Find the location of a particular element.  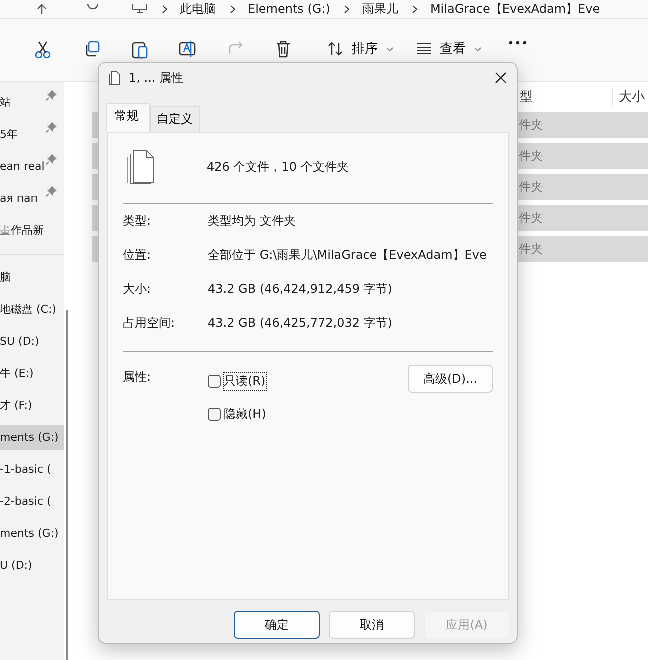

column-header: 大小 is located at coordinates (628, 97).